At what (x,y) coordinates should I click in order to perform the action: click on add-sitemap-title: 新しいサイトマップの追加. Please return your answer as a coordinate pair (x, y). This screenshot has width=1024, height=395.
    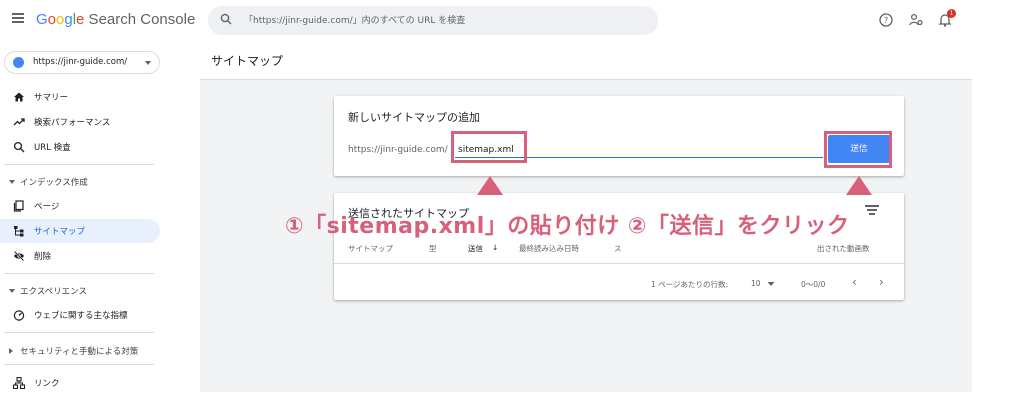
    Looking at the image, I should click on (414, 117).